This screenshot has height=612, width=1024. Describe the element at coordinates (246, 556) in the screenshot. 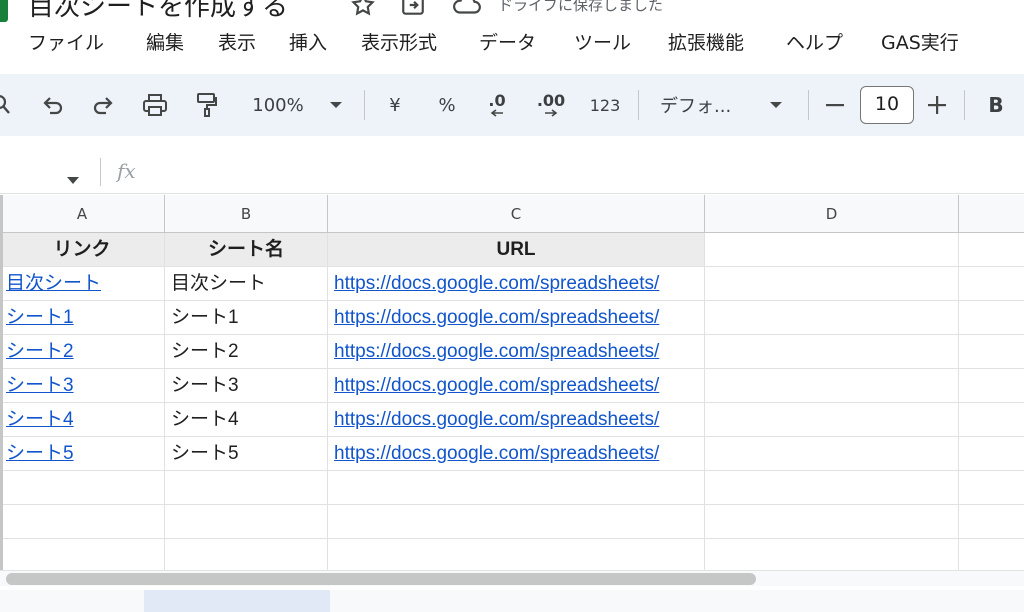

I see `cell-b10` at that location.